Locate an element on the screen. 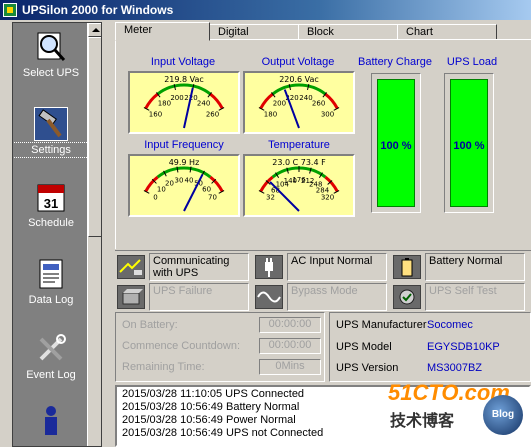  gauge-tick-label: 160 is located at coordinates (155, 114).